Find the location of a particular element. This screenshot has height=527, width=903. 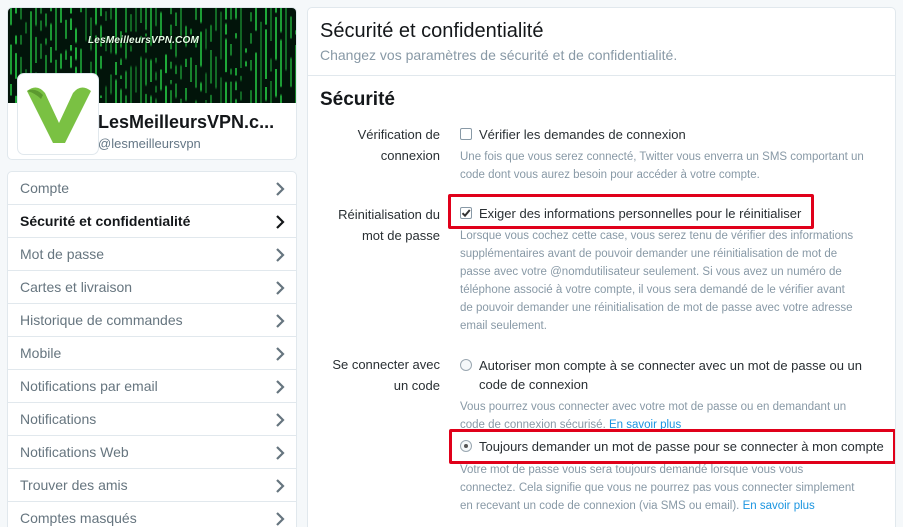

login-verification-option: Vérifier les demandes de connexion is located at coordinates (573, 134).